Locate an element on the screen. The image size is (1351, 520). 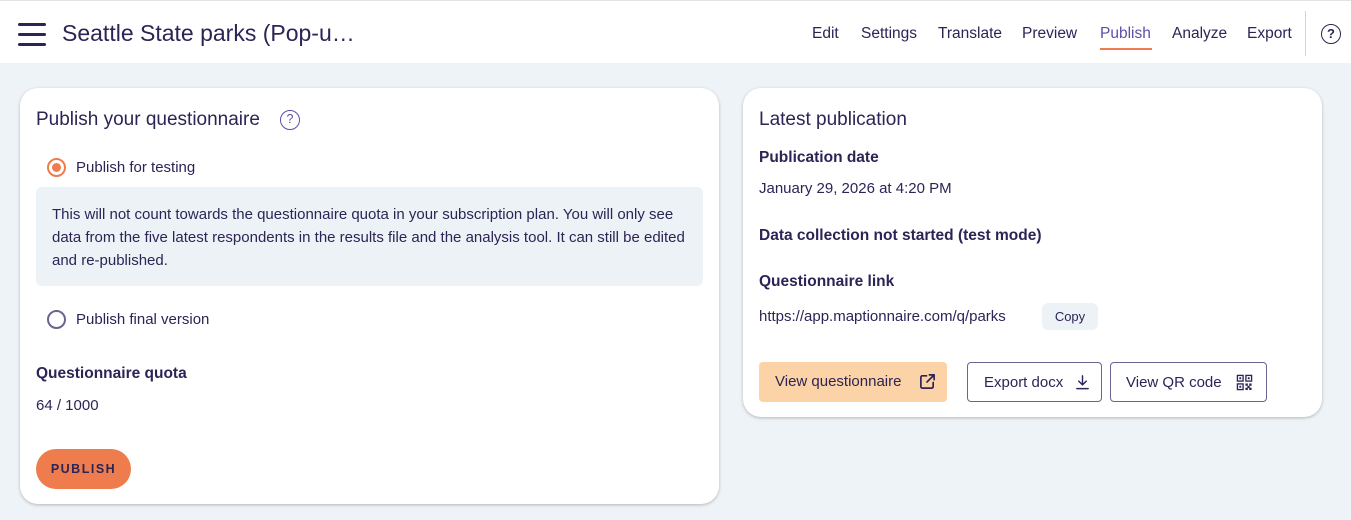
nav-settings: Settings is located at coordinates (889, 34).